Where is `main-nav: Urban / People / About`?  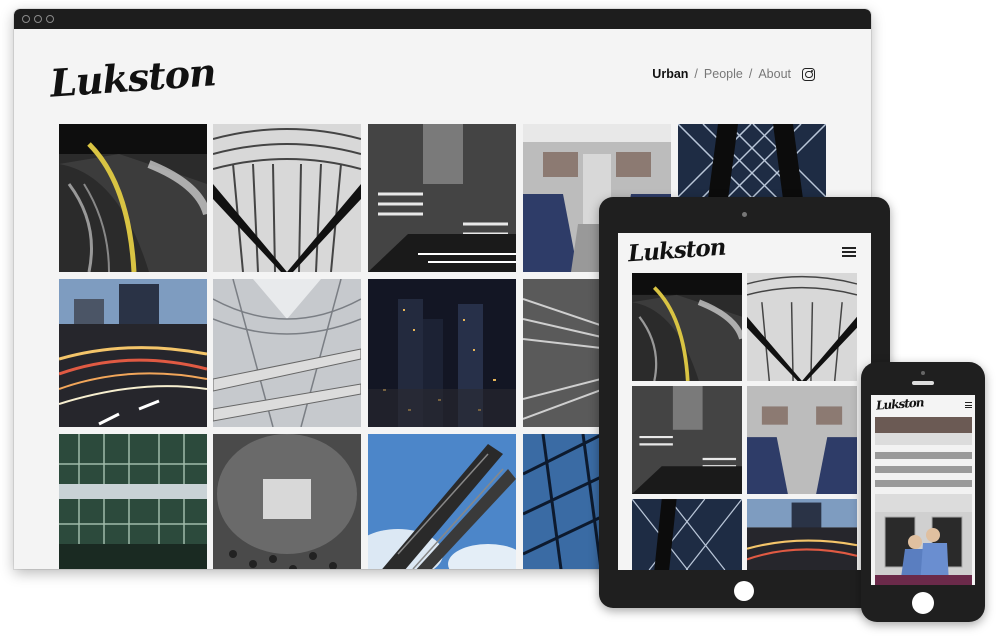 main-nav: Urban / People / About is located at coordinates (733, 74).